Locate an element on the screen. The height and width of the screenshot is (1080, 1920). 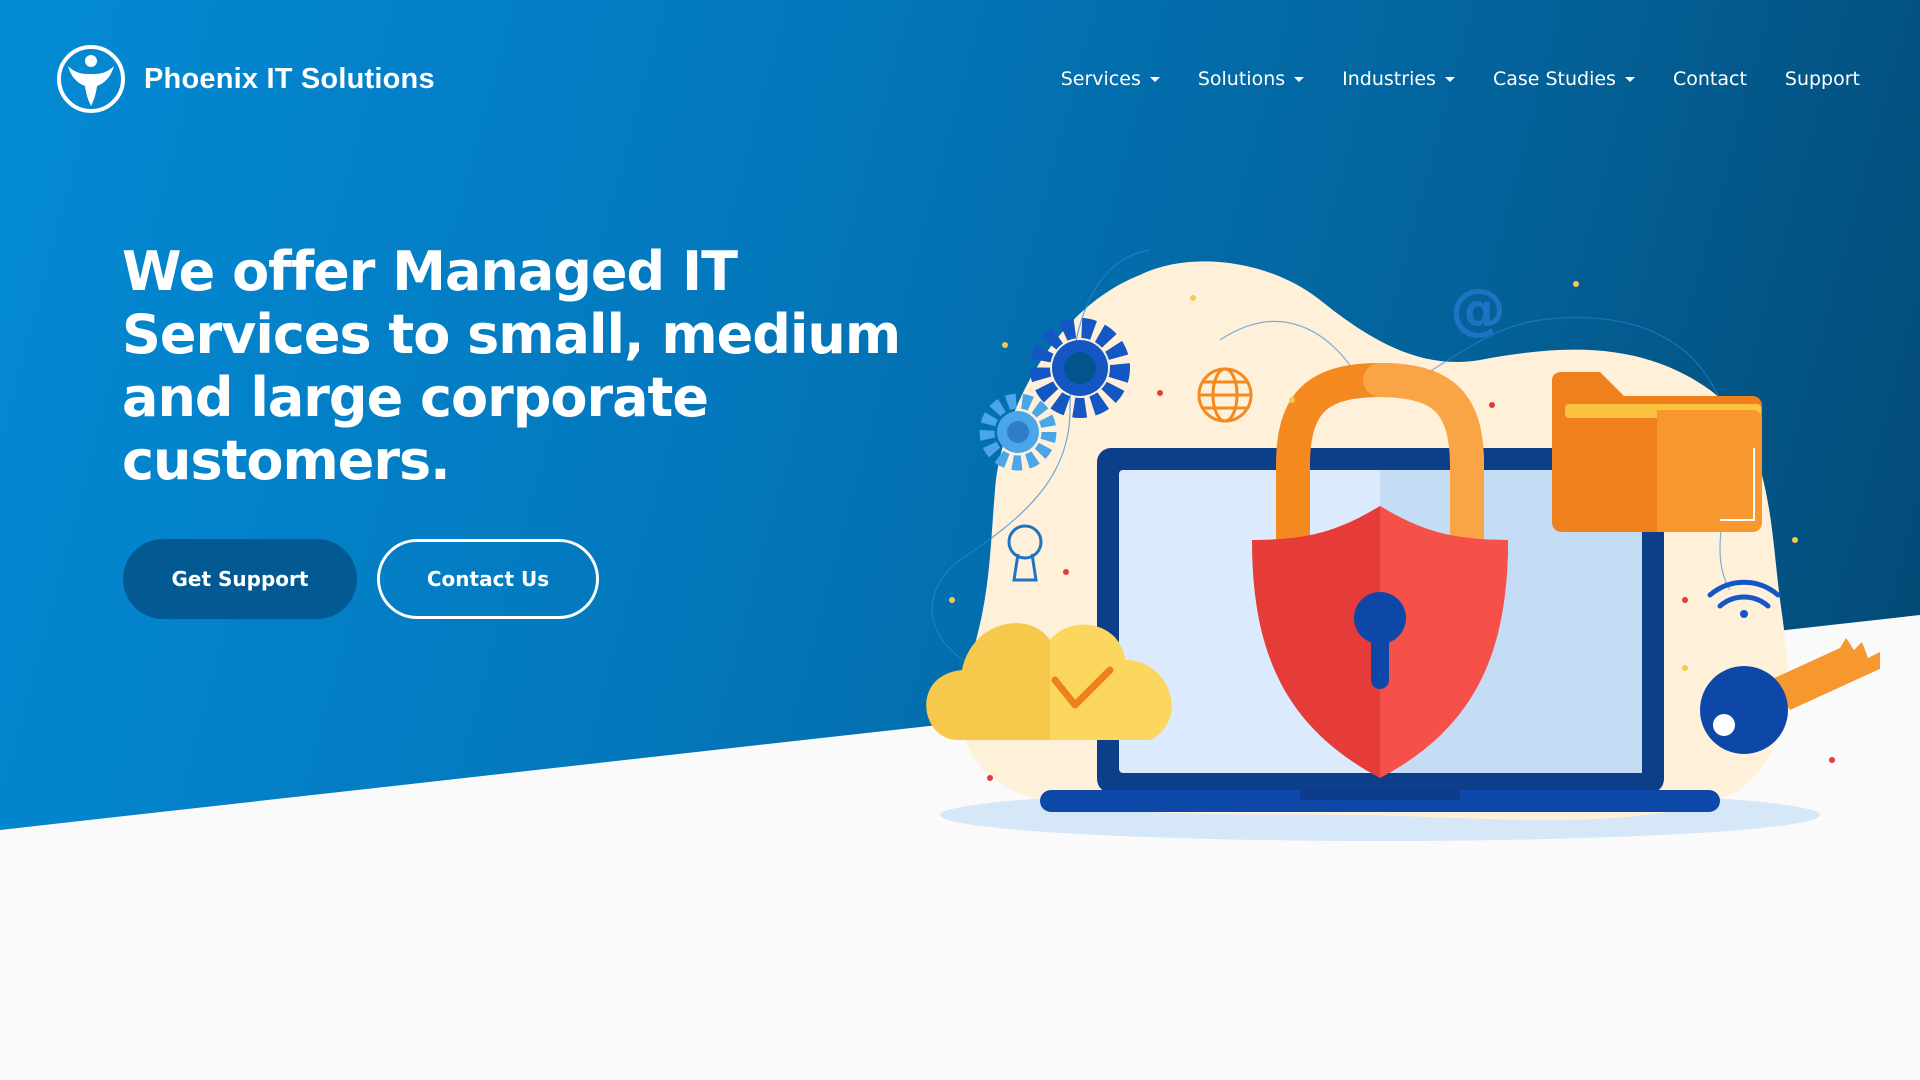
nav-item-services: Services is located at coordinates (1110, 79).